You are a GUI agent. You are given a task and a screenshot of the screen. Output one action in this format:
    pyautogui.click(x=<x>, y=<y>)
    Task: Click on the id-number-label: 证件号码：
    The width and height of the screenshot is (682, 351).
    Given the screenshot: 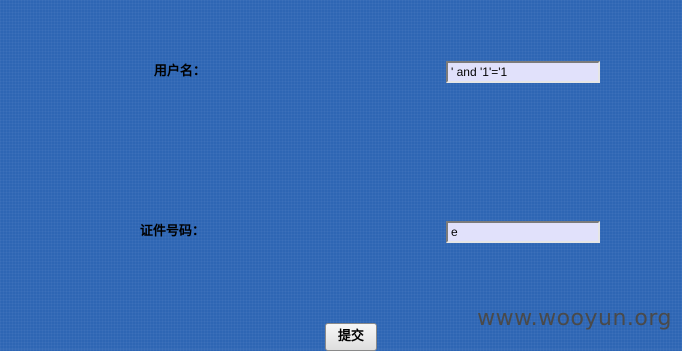 What is the action you would take?
    pyautogui.click(x=173, y=231)
    